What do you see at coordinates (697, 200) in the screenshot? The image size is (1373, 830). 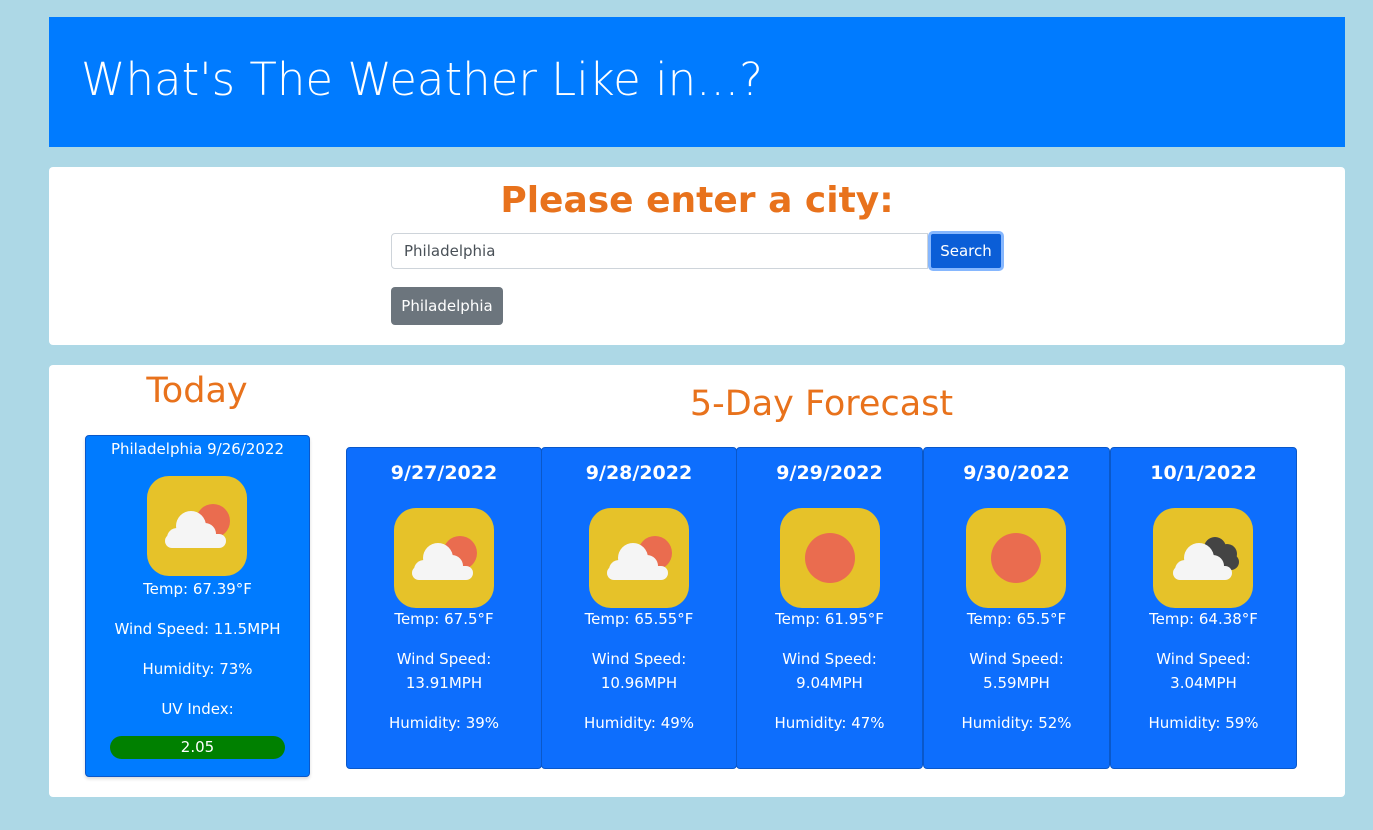 I see `search-prompt: Please enter a city:` at bounding box center [697, 200].